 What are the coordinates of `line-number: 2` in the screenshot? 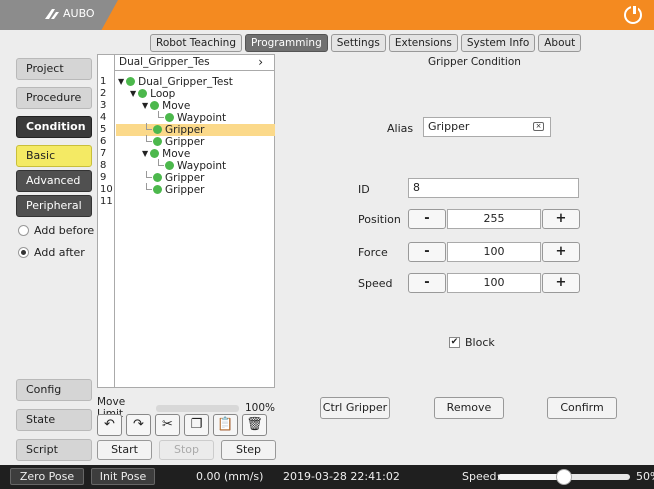 It's located at (103, 93).